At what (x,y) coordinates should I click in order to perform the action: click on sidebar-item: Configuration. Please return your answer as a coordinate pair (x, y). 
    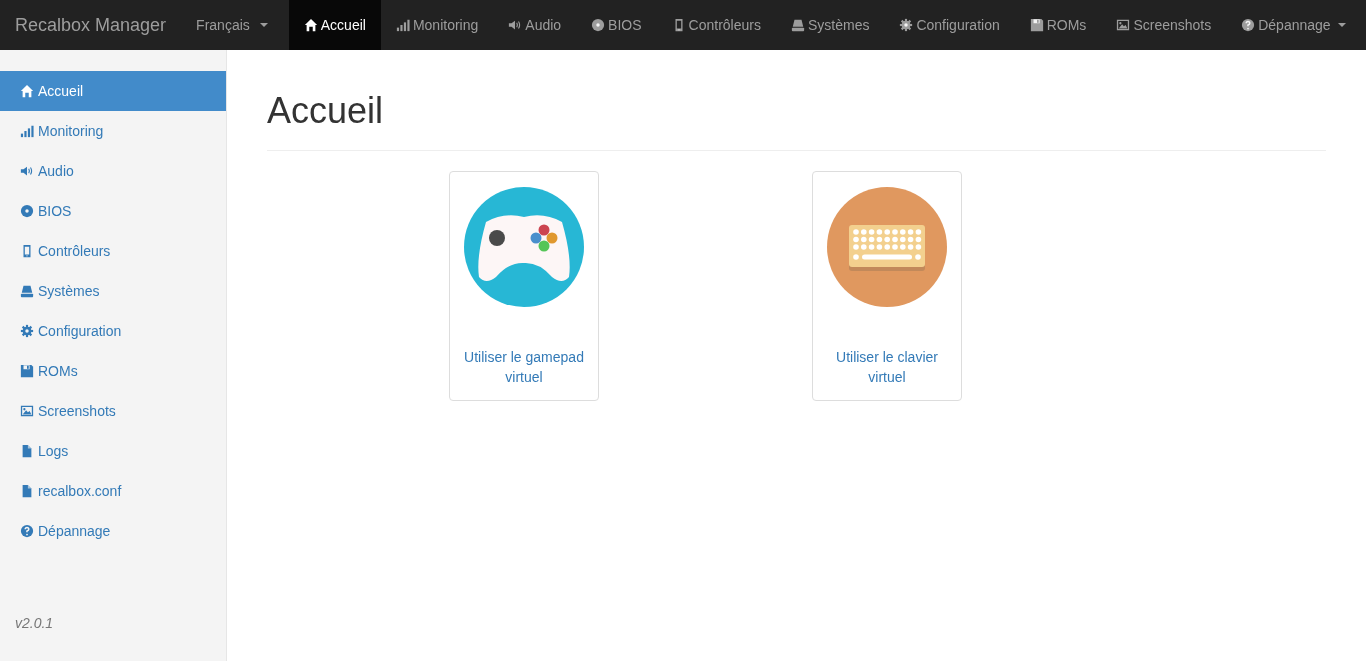
    Looking at the image, I should click on (113, 331).